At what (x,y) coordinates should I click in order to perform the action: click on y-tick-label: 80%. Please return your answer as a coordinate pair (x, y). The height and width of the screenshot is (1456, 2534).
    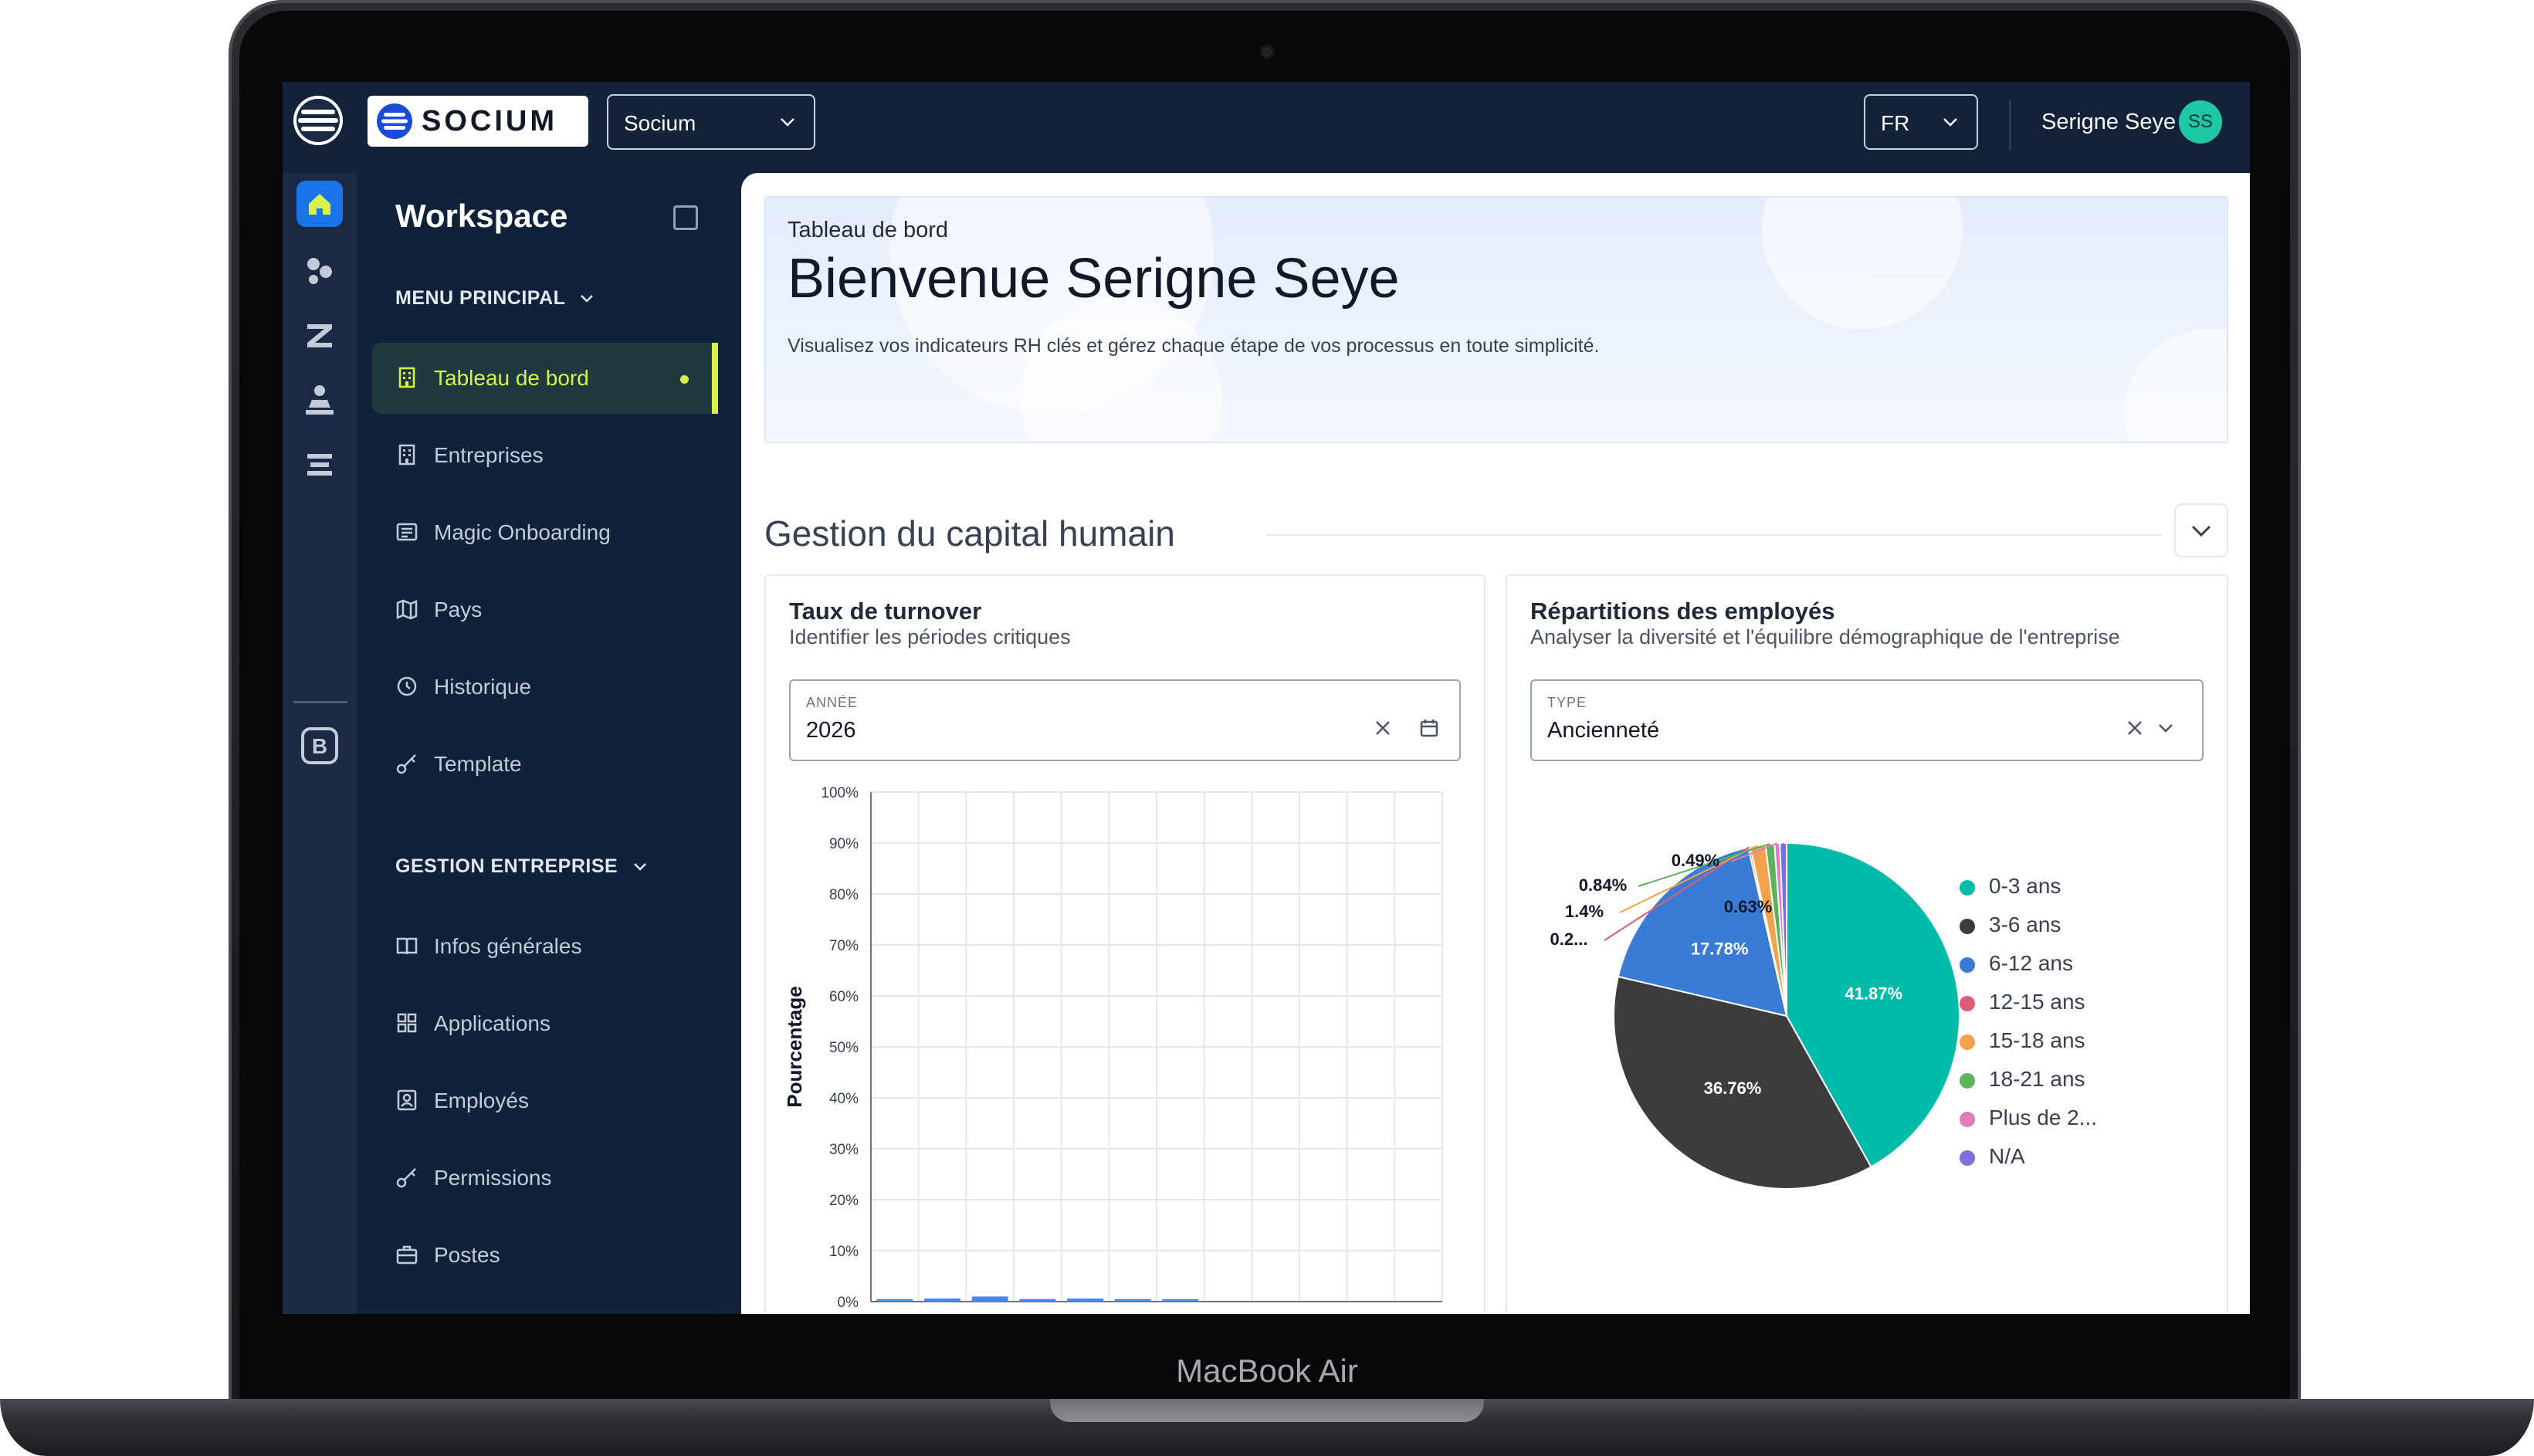
    Looking at the image, I should click on (844, 895).